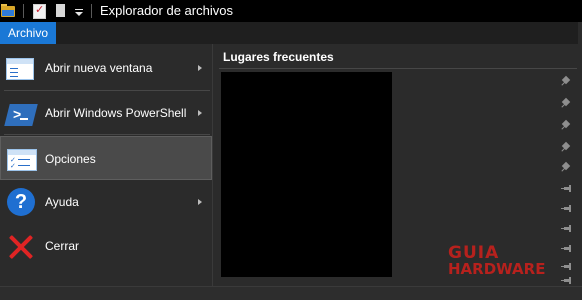  Describe the element at coordinates (80, 11) in the screenshot. I see `customize-toolbar-chevron-down-icon` at that location.